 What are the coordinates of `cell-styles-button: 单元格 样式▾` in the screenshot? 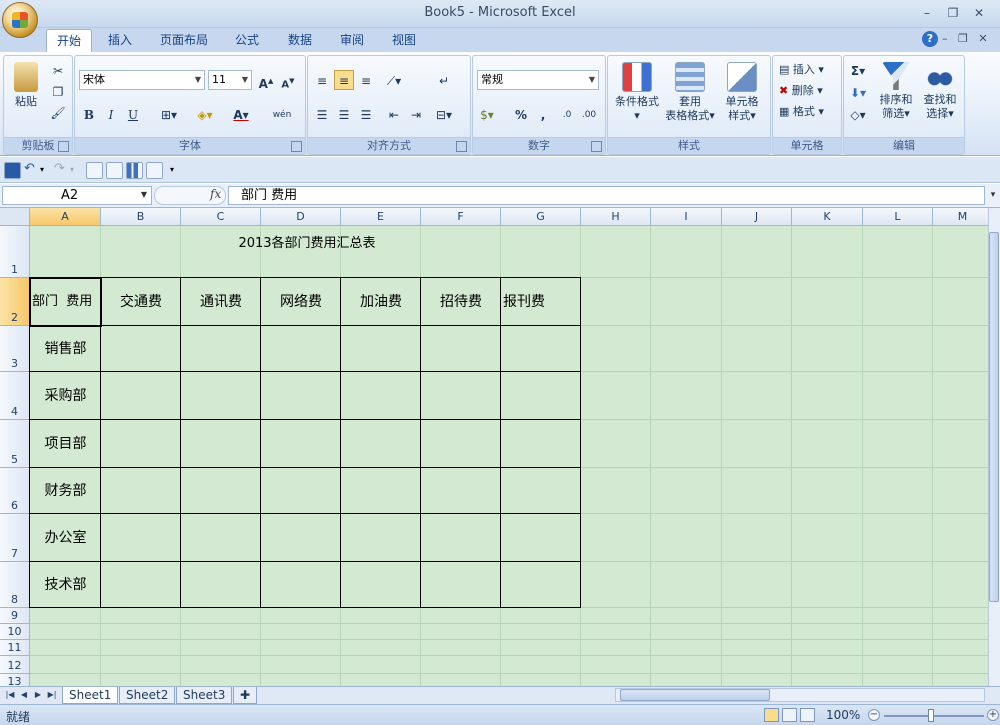 It's located at (742, 92).